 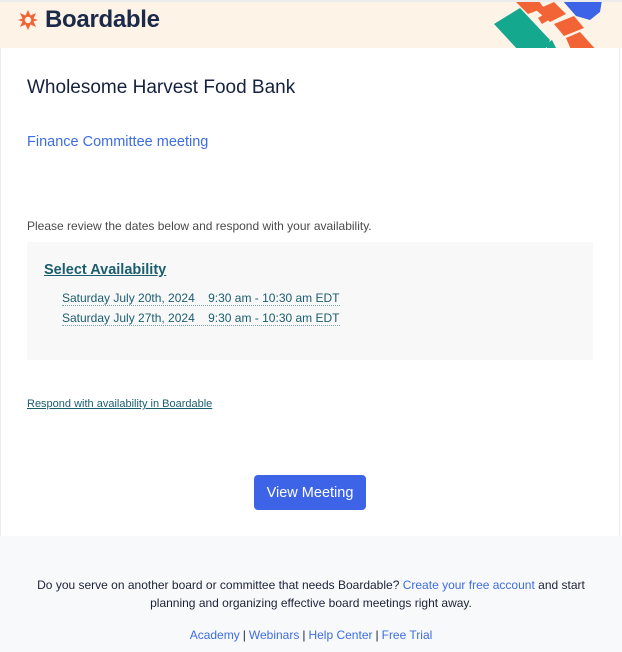 I want to click on create-account-link: Create your free account, so click(x=469, y=585).